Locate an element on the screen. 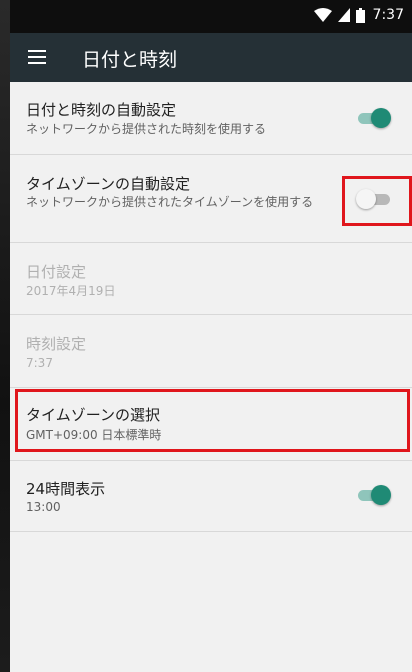  setting-summary: ネットワークから提供された時刻を使用する is located at coordinates (146, 129).